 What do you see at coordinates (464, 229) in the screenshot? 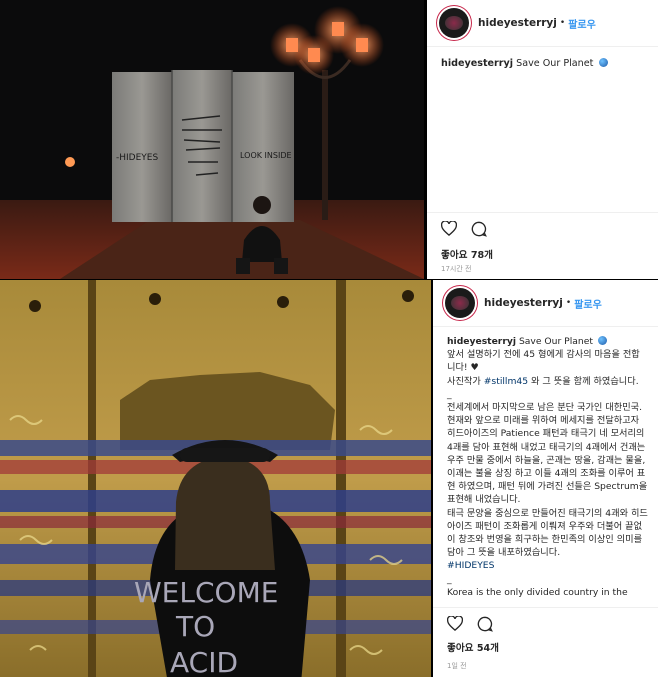
I see `post-1-actions` at bounding box center [464, 229].